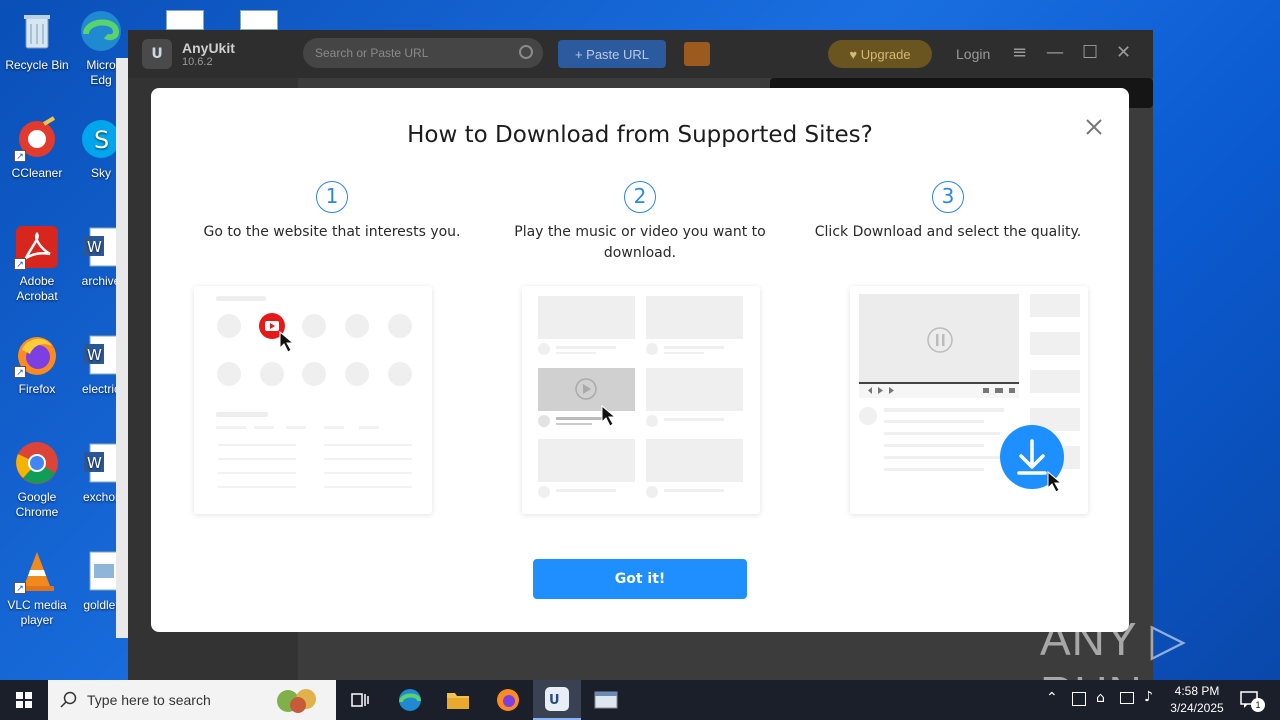  What do you see at coordinates (641, 400) in the screenshot?
I see `illustration-video-grid` at bounding box center [641, 400].